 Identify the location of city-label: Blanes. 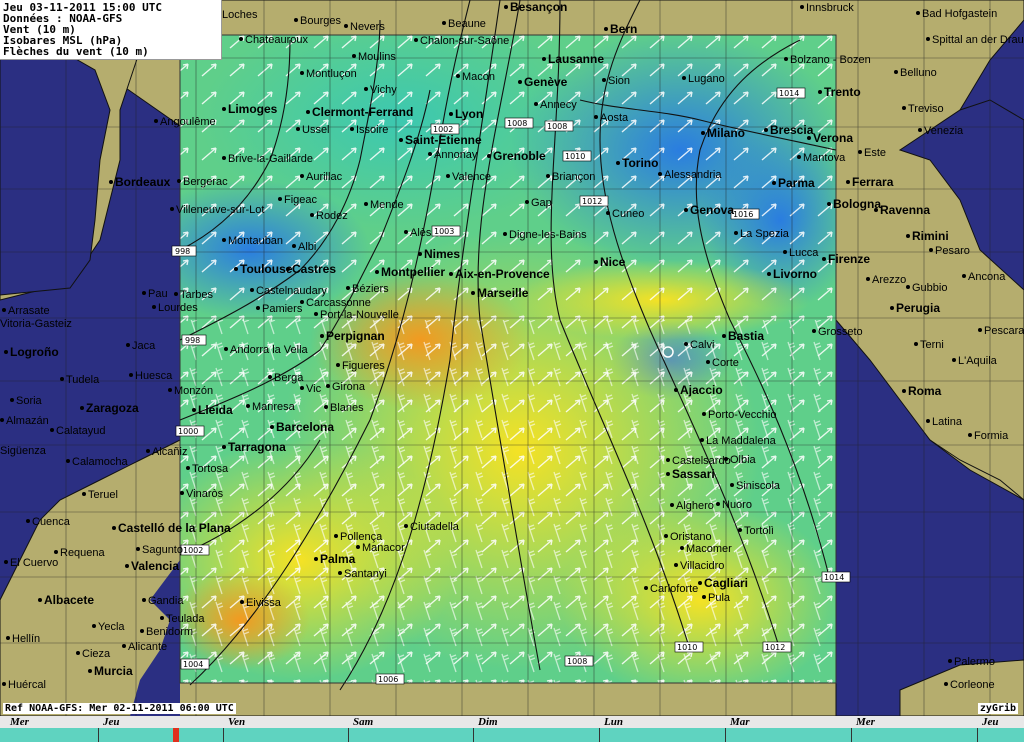
(347, 408).